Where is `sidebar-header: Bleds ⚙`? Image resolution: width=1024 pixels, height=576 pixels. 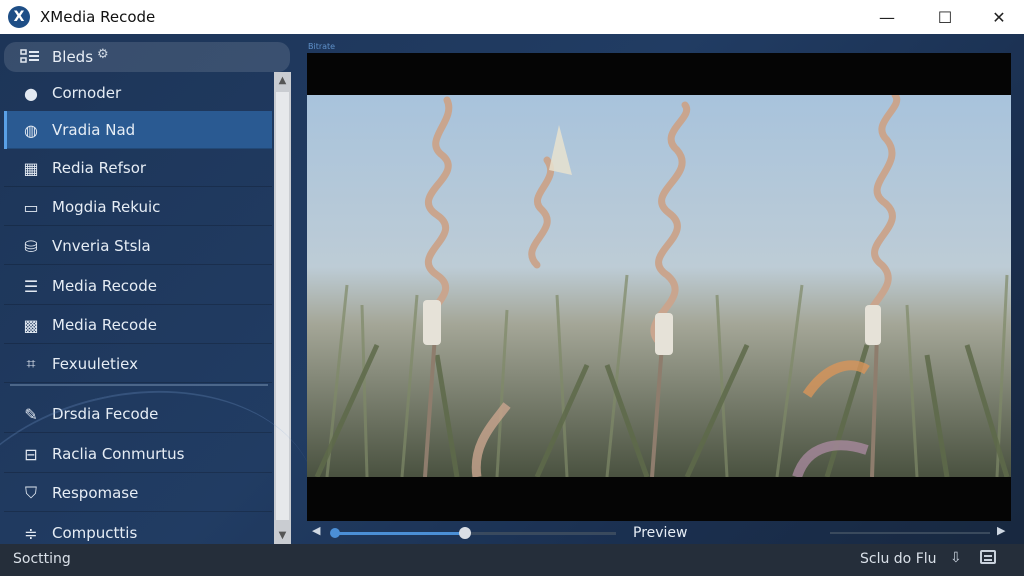
sidebar-header: Bleds ⚙ is located at coordinates (147, 57).